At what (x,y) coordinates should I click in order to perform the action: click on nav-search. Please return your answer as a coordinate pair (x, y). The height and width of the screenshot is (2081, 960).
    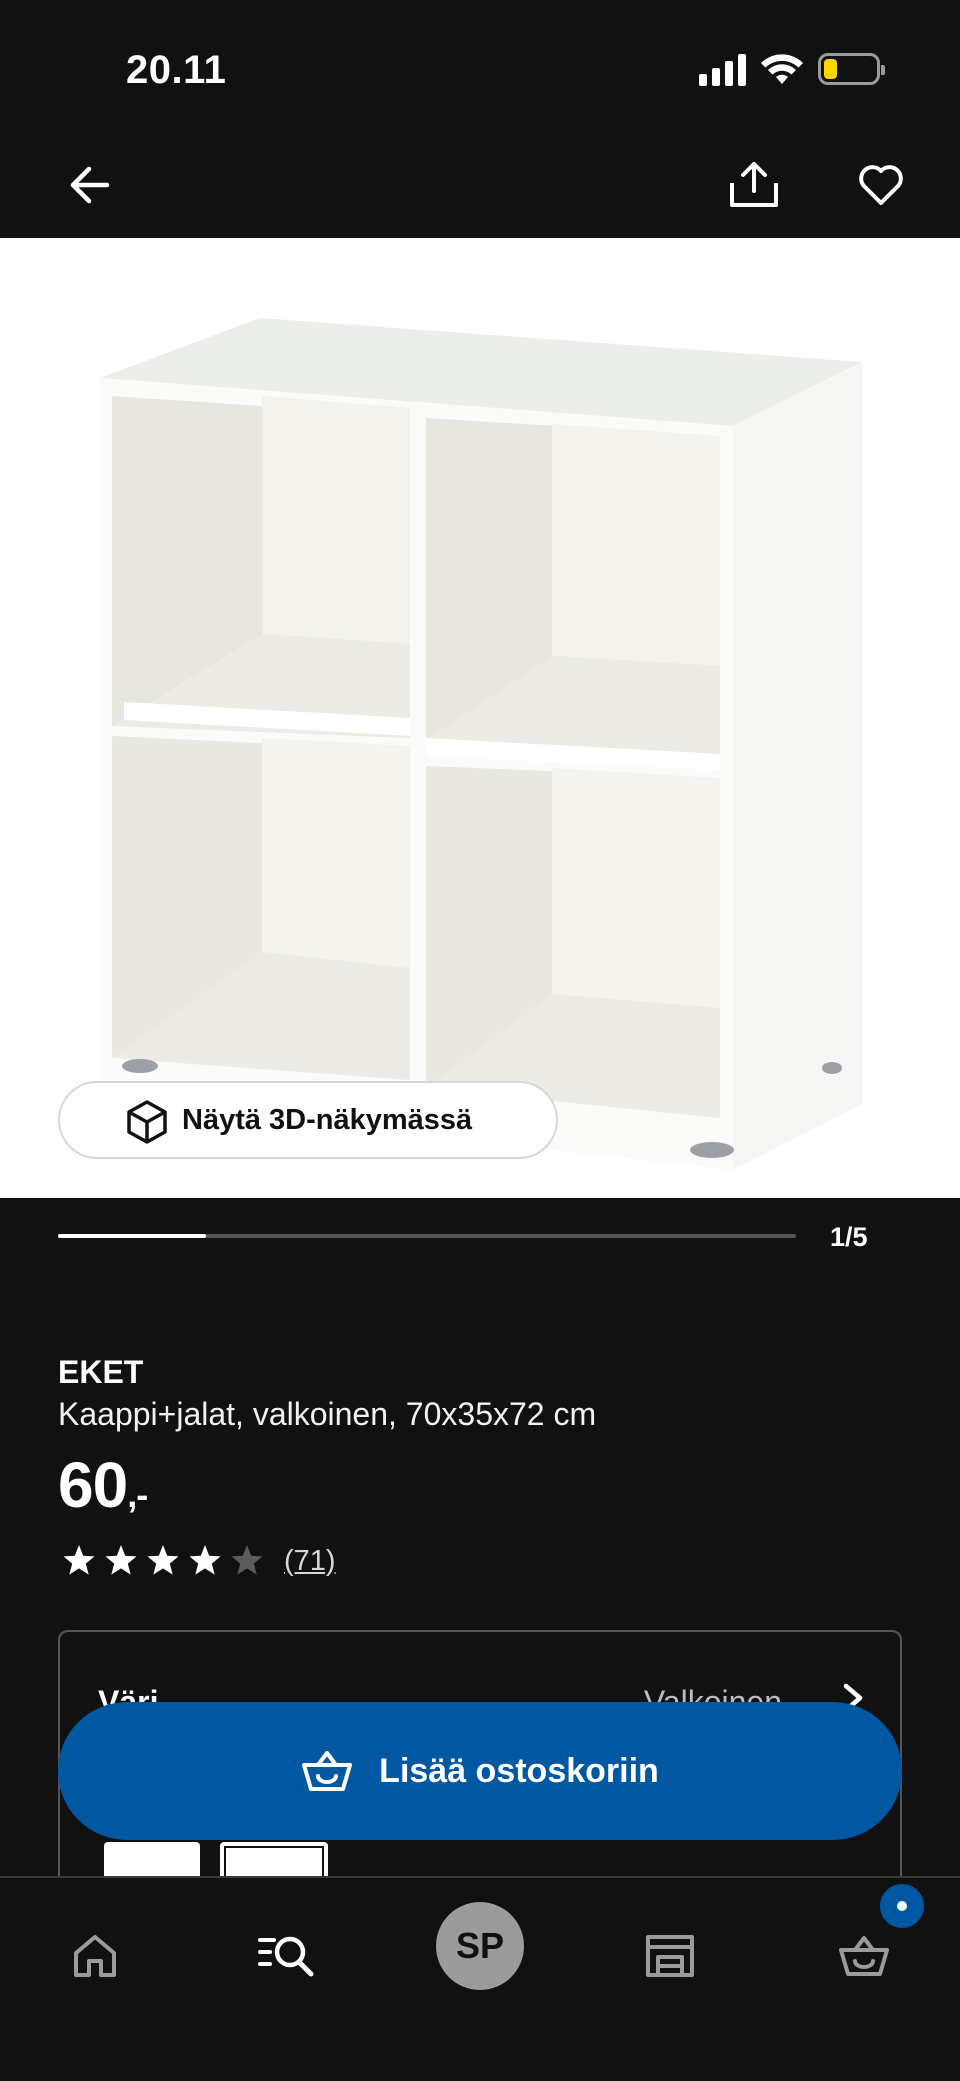
    Looking at the image, I should click on (287, 1956).